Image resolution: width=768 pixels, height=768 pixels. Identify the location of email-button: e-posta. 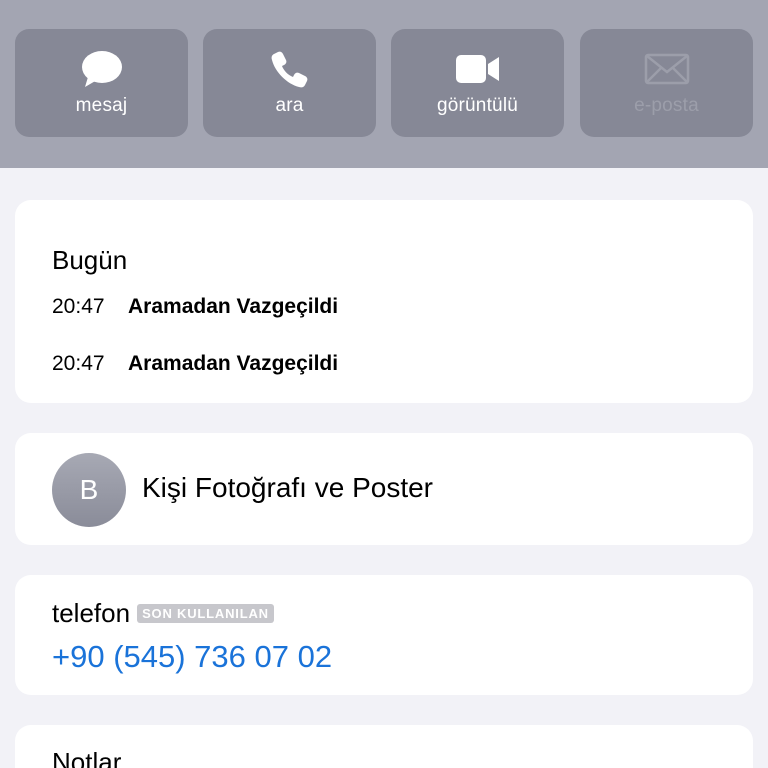
(666, 83).